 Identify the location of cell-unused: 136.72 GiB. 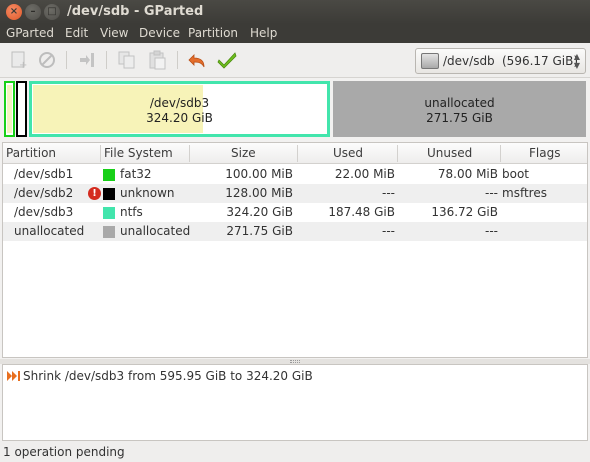
(464, 212).